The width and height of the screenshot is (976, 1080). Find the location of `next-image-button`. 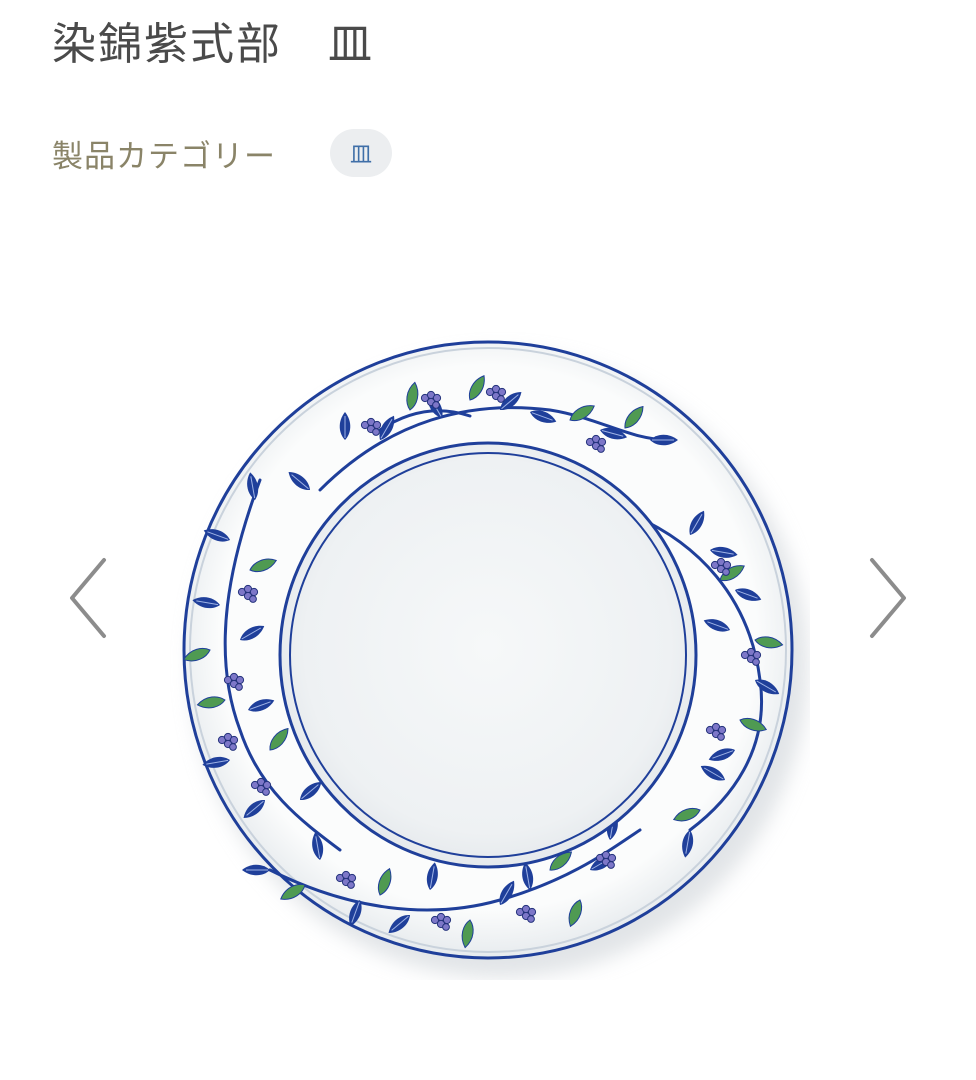

next-image-button is located at coordinates (886, 598).